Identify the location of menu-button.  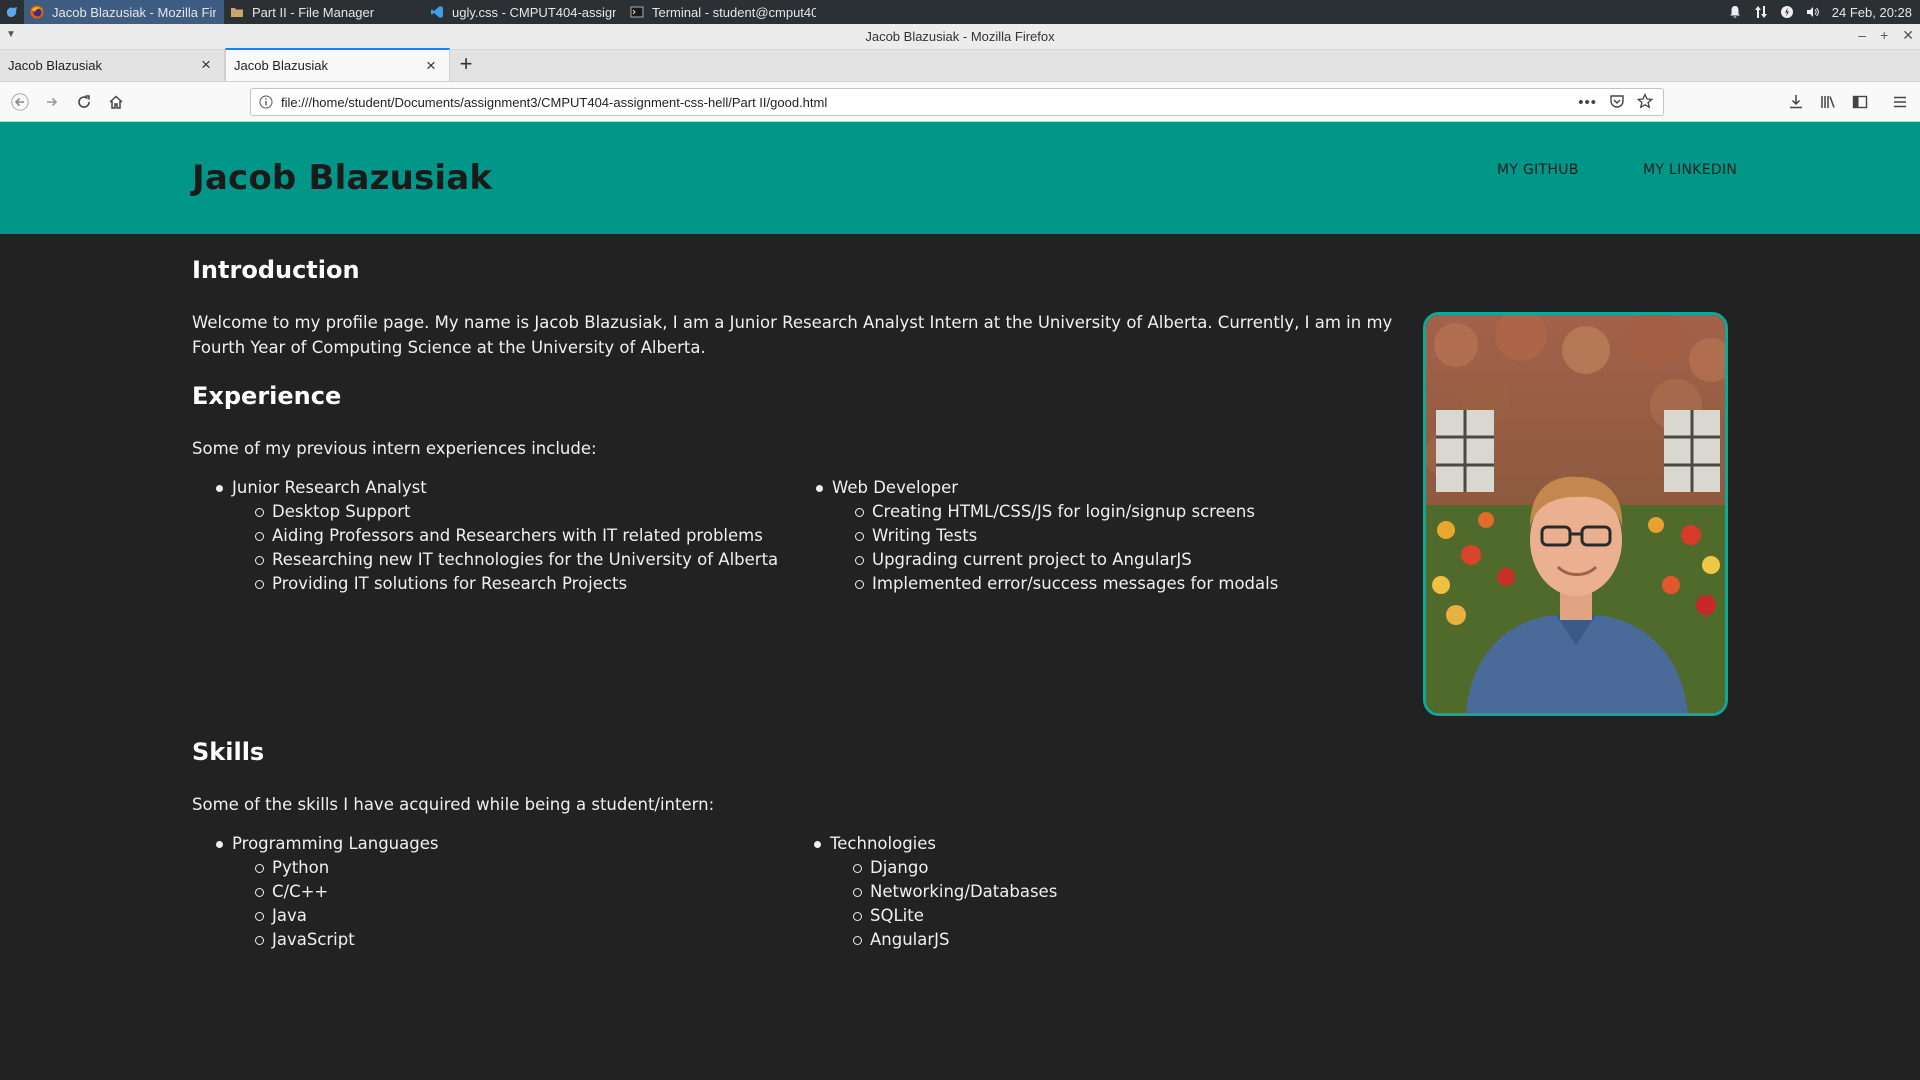
(1900, 102).